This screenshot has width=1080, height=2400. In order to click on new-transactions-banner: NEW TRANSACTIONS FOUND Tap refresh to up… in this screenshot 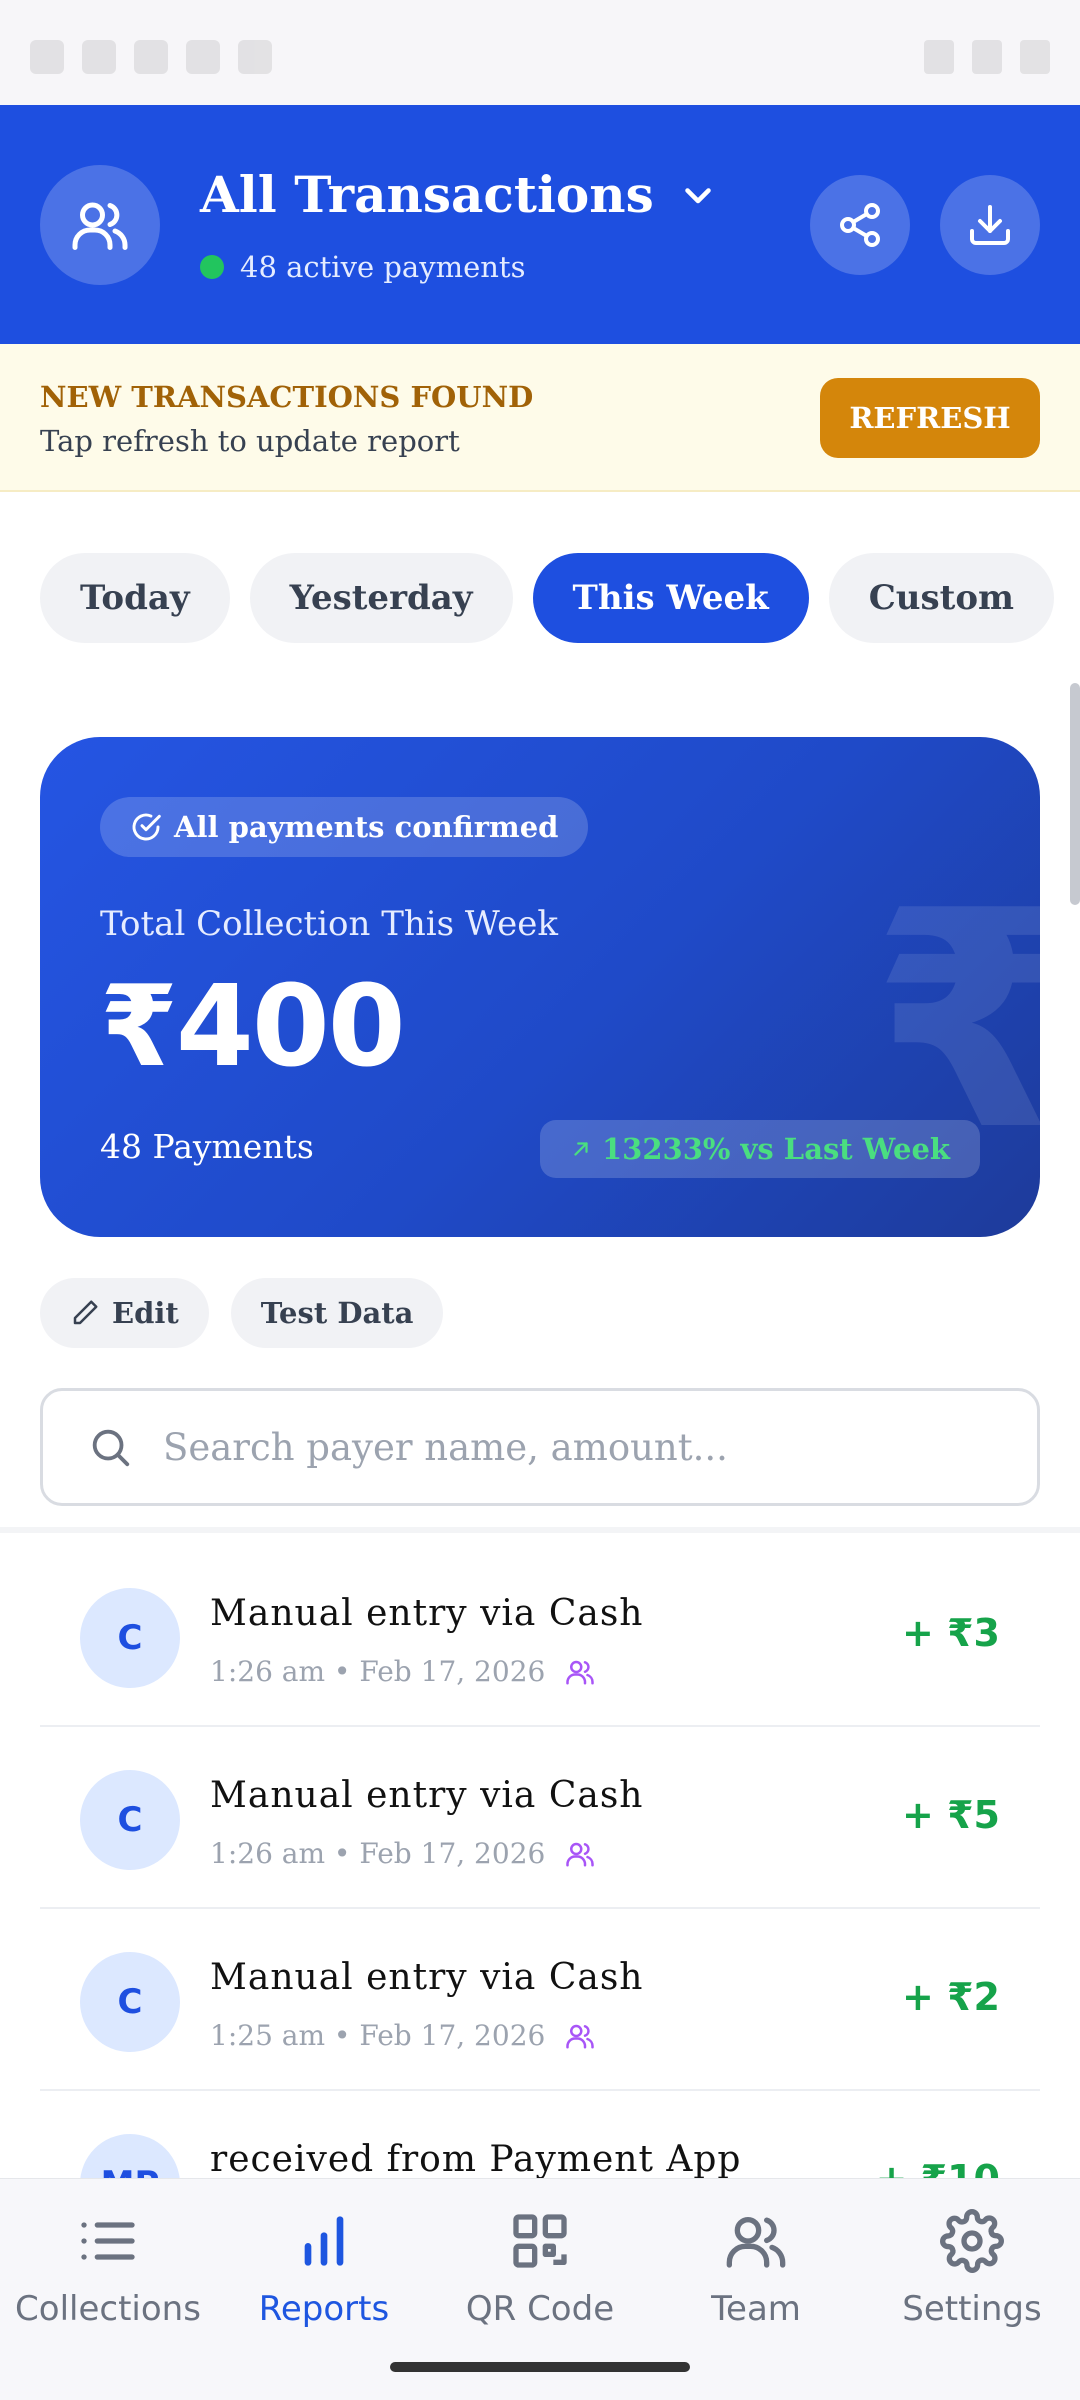, I will do `click(540, 418)`.